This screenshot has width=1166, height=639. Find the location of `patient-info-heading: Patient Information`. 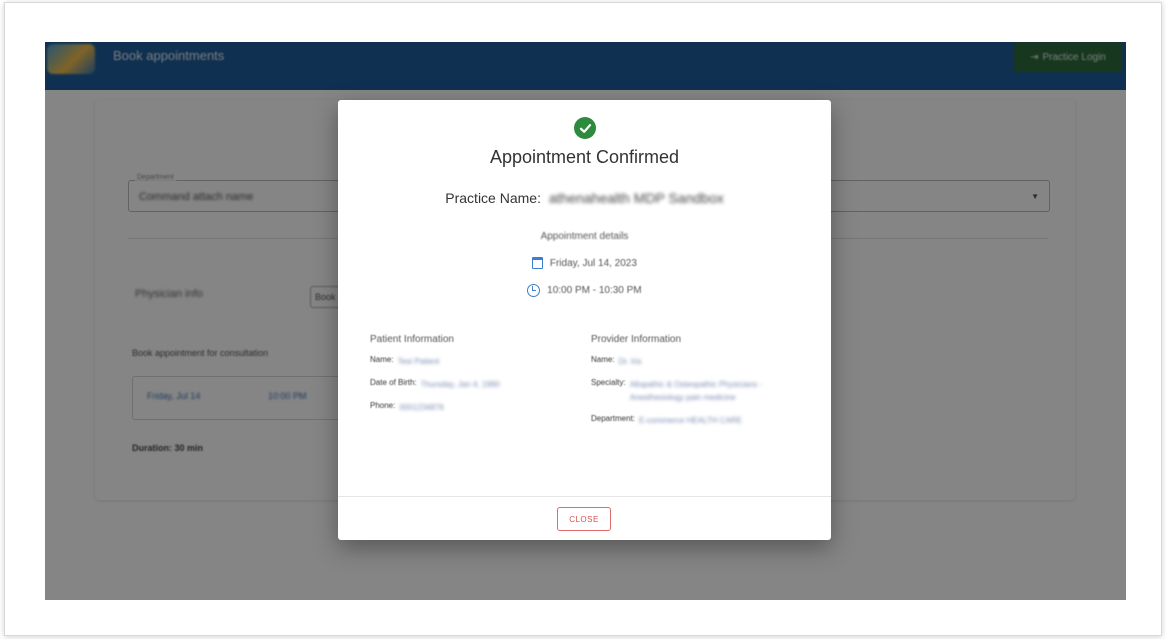

patient-info-heading: Patient Information is located at coordinates (412, 339).